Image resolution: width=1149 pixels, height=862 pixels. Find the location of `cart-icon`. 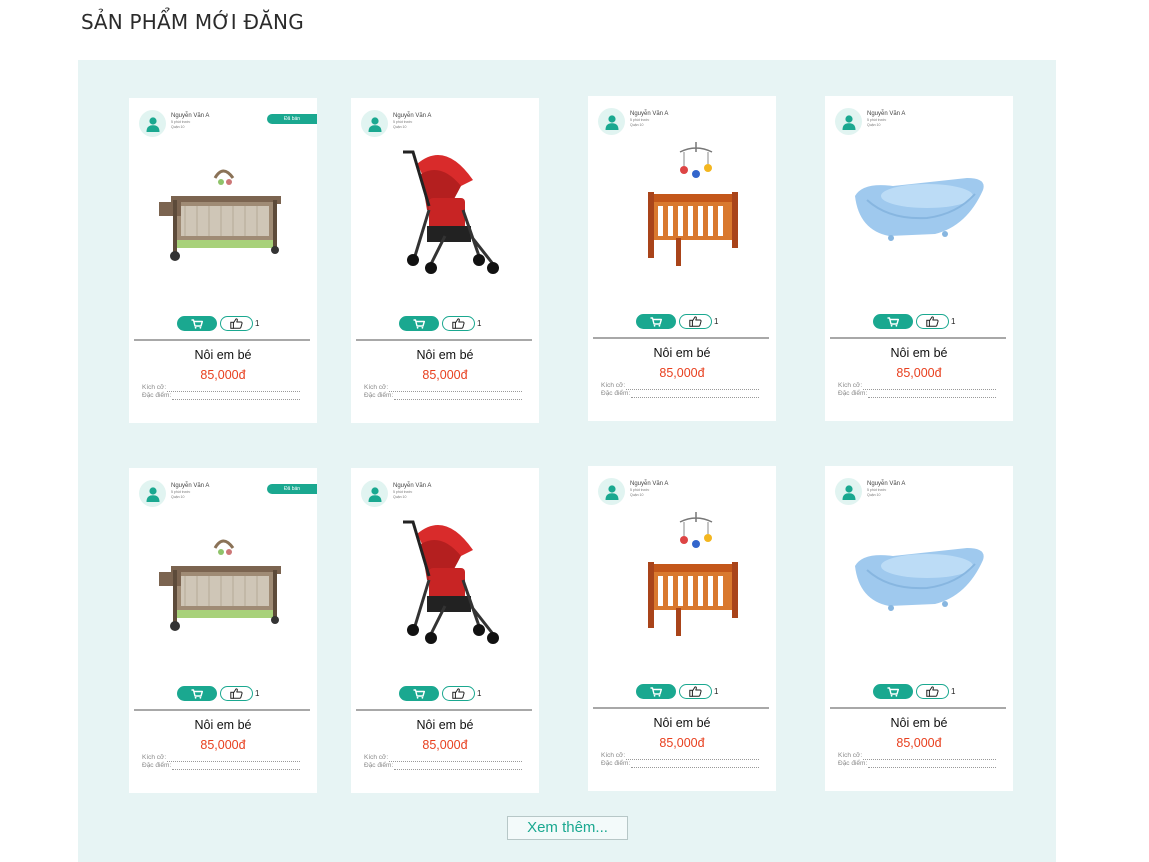

cart-icon is located at coordinates (197, 693).